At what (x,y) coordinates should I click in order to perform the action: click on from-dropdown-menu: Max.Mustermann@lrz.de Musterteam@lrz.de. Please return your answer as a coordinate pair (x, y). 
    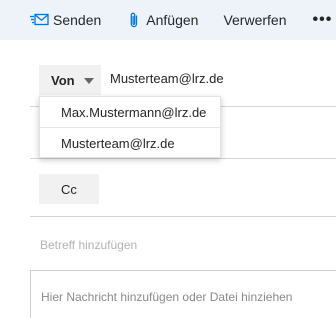
    Looking at the image, I should click on (130, 127).